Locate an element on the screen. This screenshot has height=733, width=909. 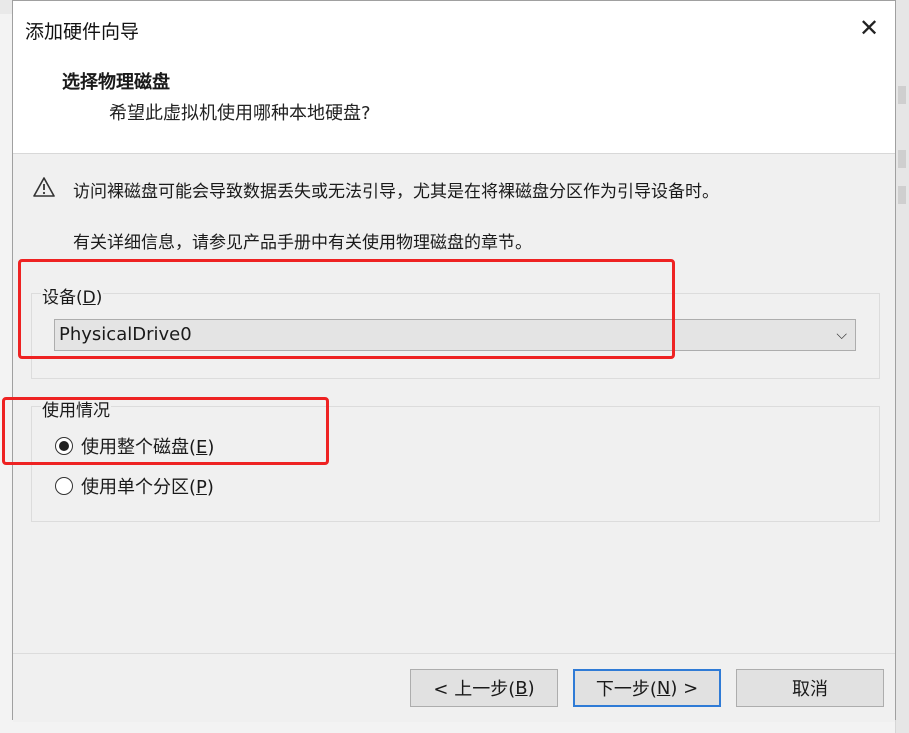
next-button: 下一步(N) > is located at coordinates (647, 688).